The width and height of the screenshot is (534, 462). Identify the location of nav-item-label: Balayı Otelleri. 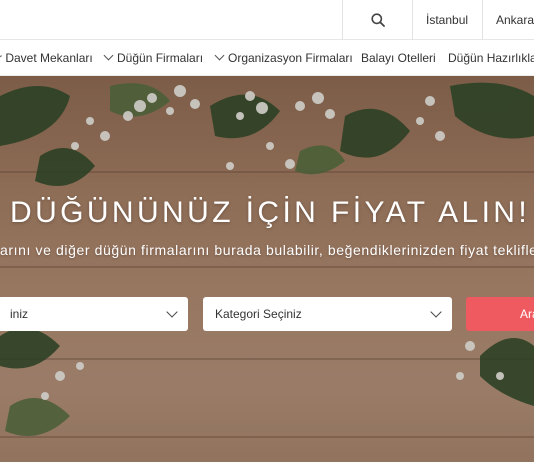
(398, 58).